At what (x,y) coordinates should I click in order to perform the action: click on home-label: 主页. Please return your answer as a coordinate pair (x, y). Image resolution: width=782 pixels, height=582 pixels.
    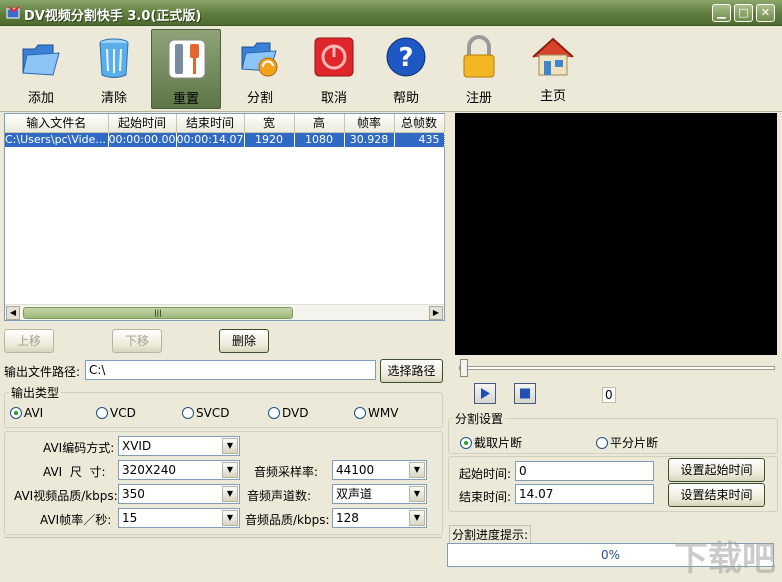
    Looking at the image, I should click on (552, 96).